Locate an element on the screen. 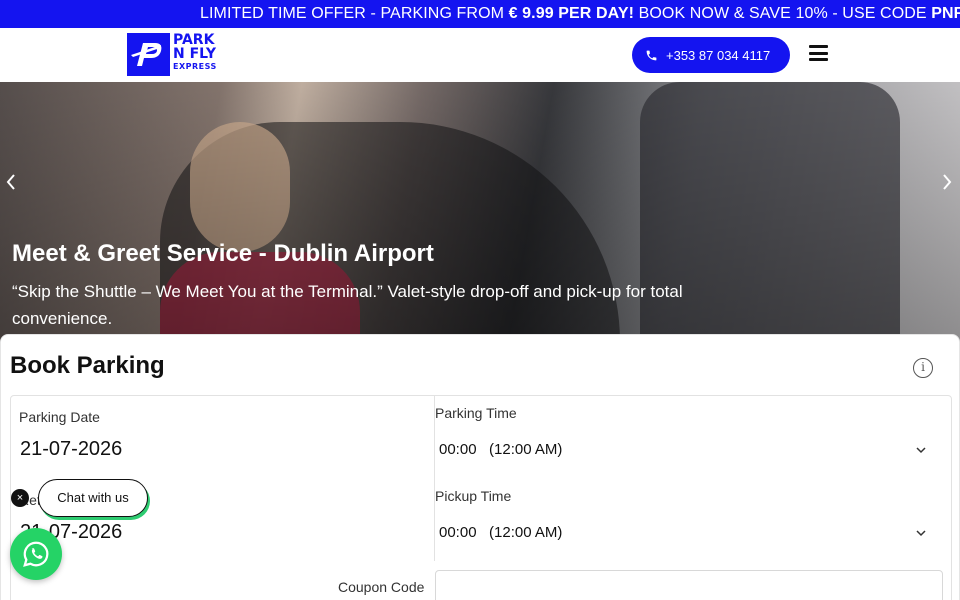  site-logo: PARK N FLY EXPRESS is located at coordinates (180, 55).